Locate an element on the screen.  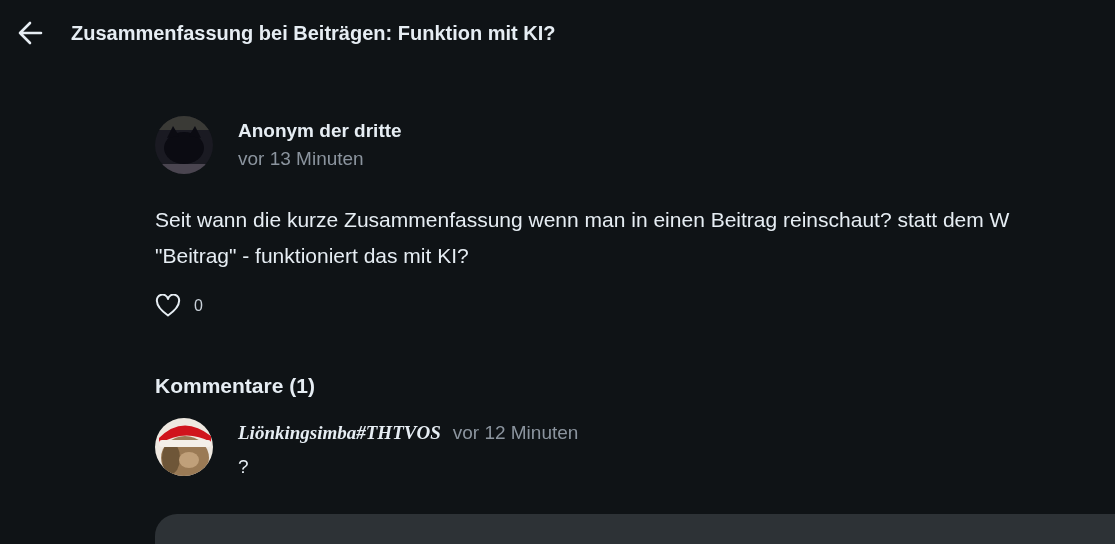
back-arrow-icon is located at coordinates (30, 33).